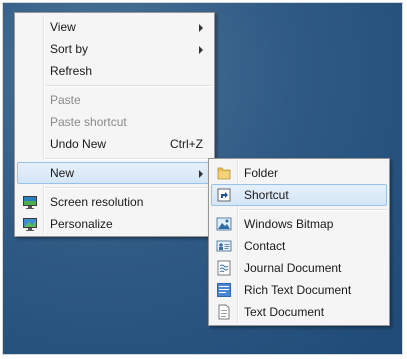  Describe the element at coordinates (224, 173) in the screenshot. I see `folder-icon` at that location.